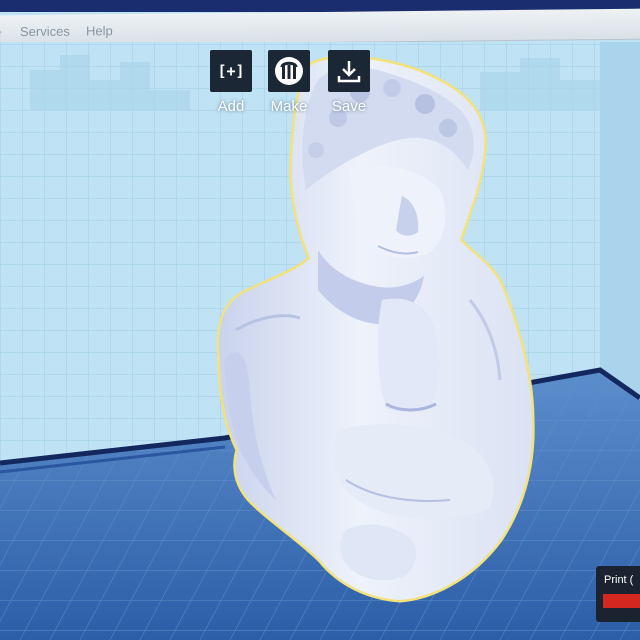 The width and height of the screenshot is (640, 640). I want to click on menu-item-services: Services, so click(45, 32).